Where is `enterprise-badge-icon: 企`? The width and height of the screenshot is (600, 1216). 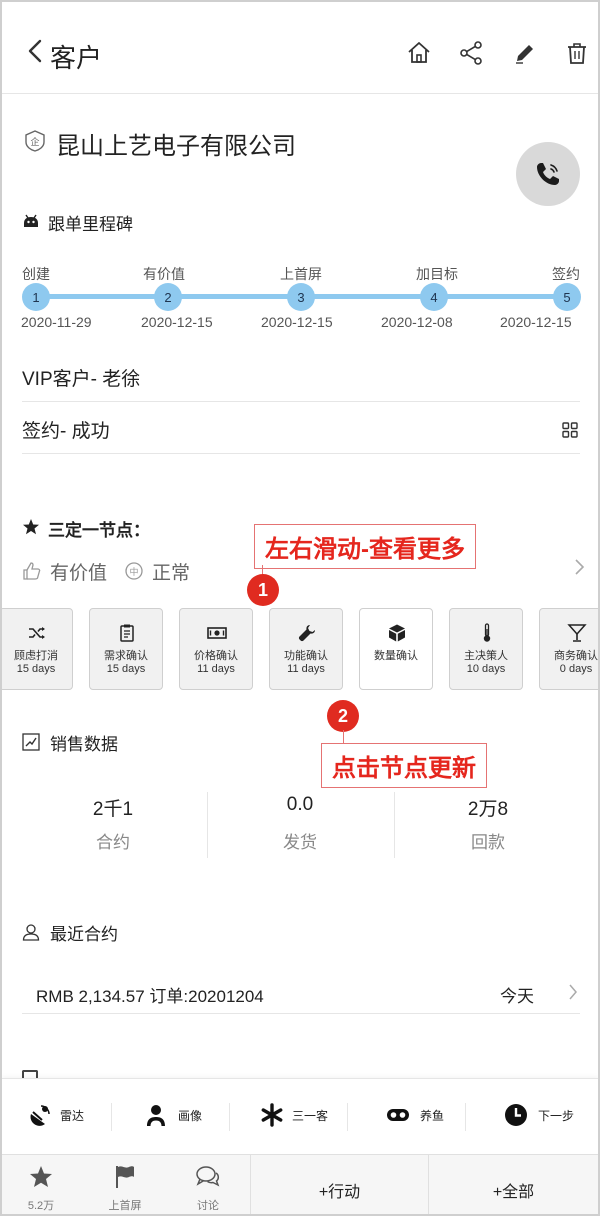
enterprise-badge-icon: 企 is located at coordinates (35, 141).